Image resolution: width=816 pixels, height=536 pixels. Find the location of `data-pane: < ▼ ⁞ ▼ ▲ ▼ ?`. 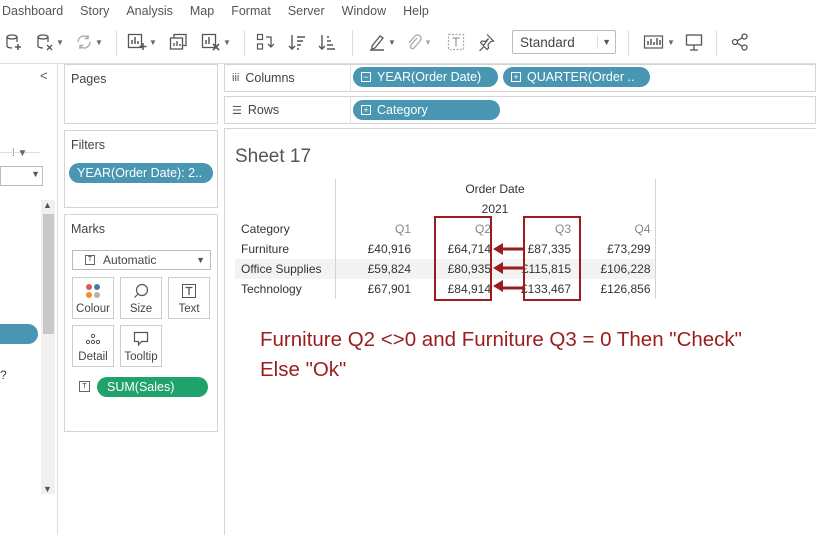

data-pane: < ▼ ⁞ ▼ ▲ ▼ ? is located at coordinates (29, 299).